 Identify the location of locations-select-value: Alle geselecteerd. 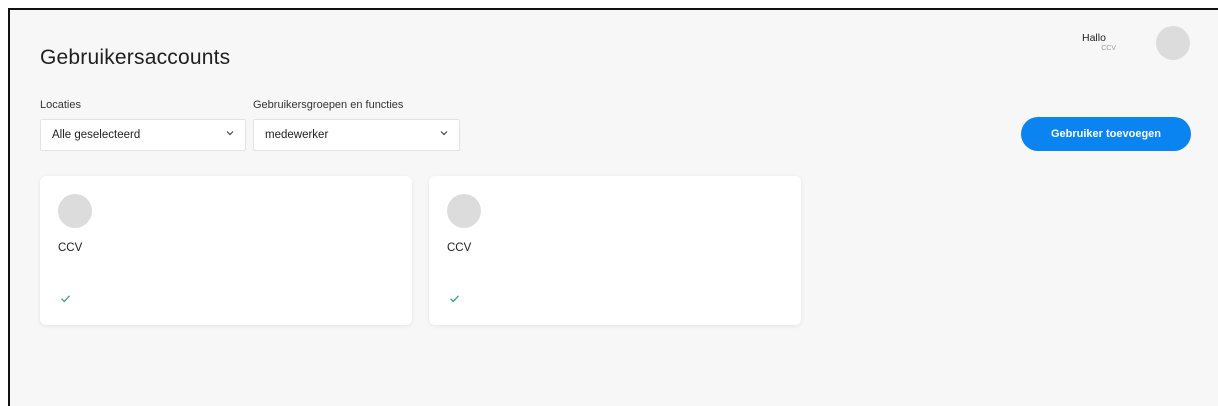
(96, 135).